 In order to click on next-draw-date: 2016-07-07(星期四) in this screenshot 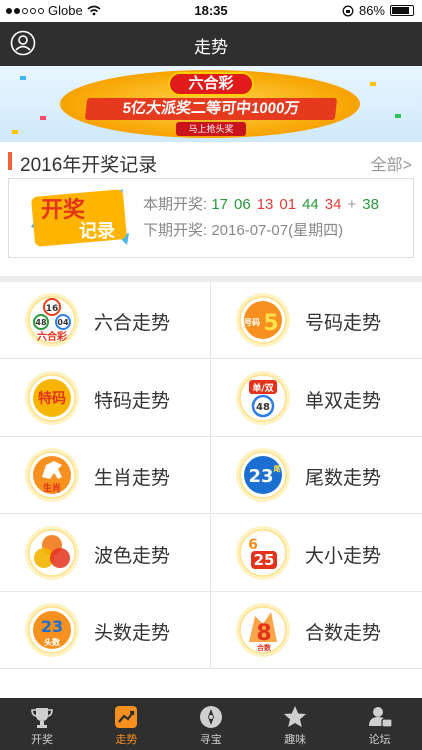, I will do `click(277, 230)`.